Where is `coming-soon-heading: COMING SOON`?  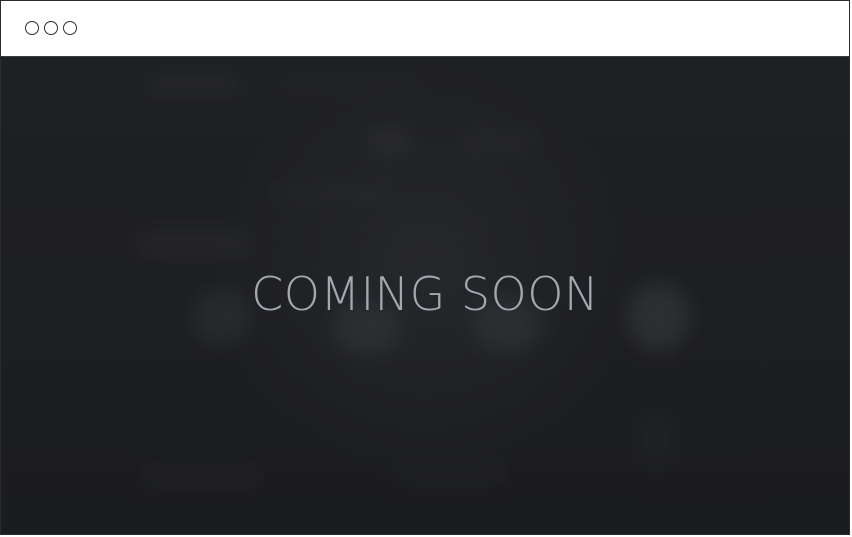 coming-soon-heading: COMING SOON is located at coordinates (425, 294).